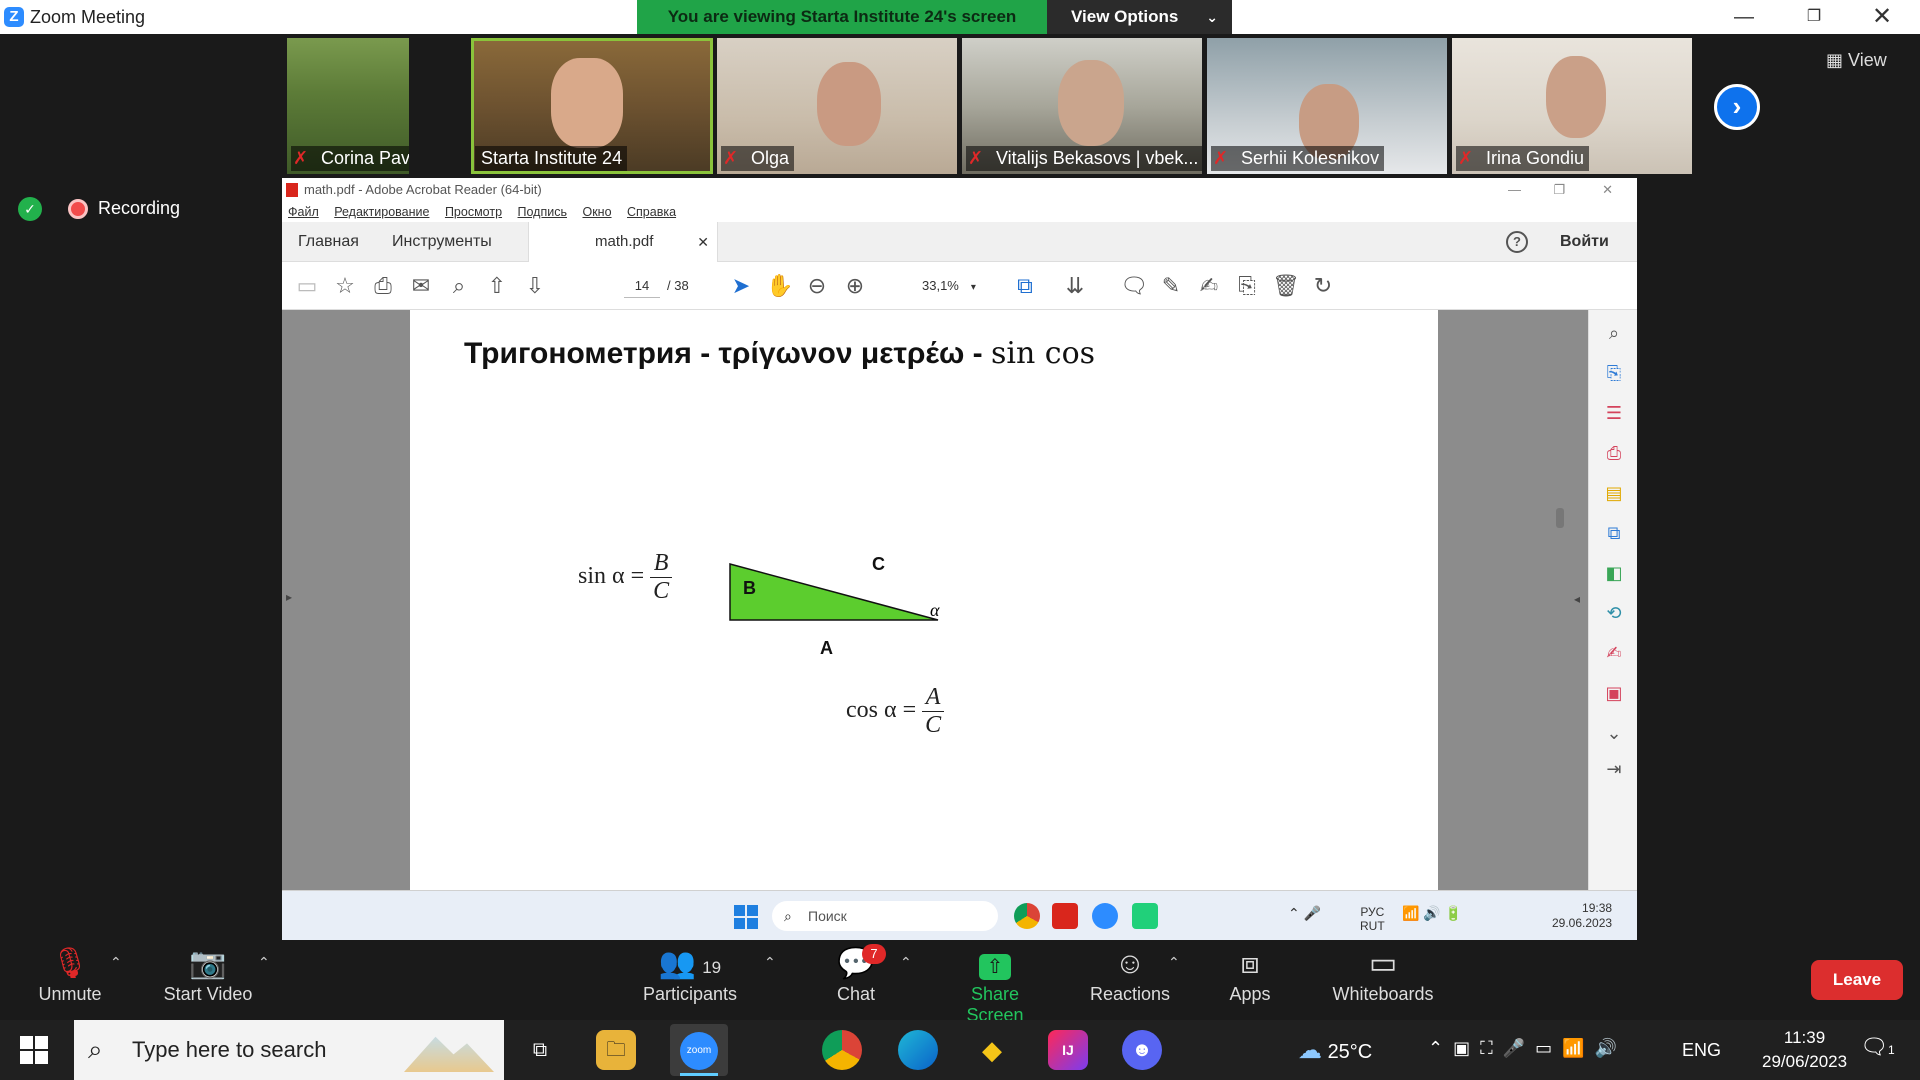 This screenshot has height=1080, width=1920. I want to click on fill-sign-icon: ✍, so click(1614, 653).